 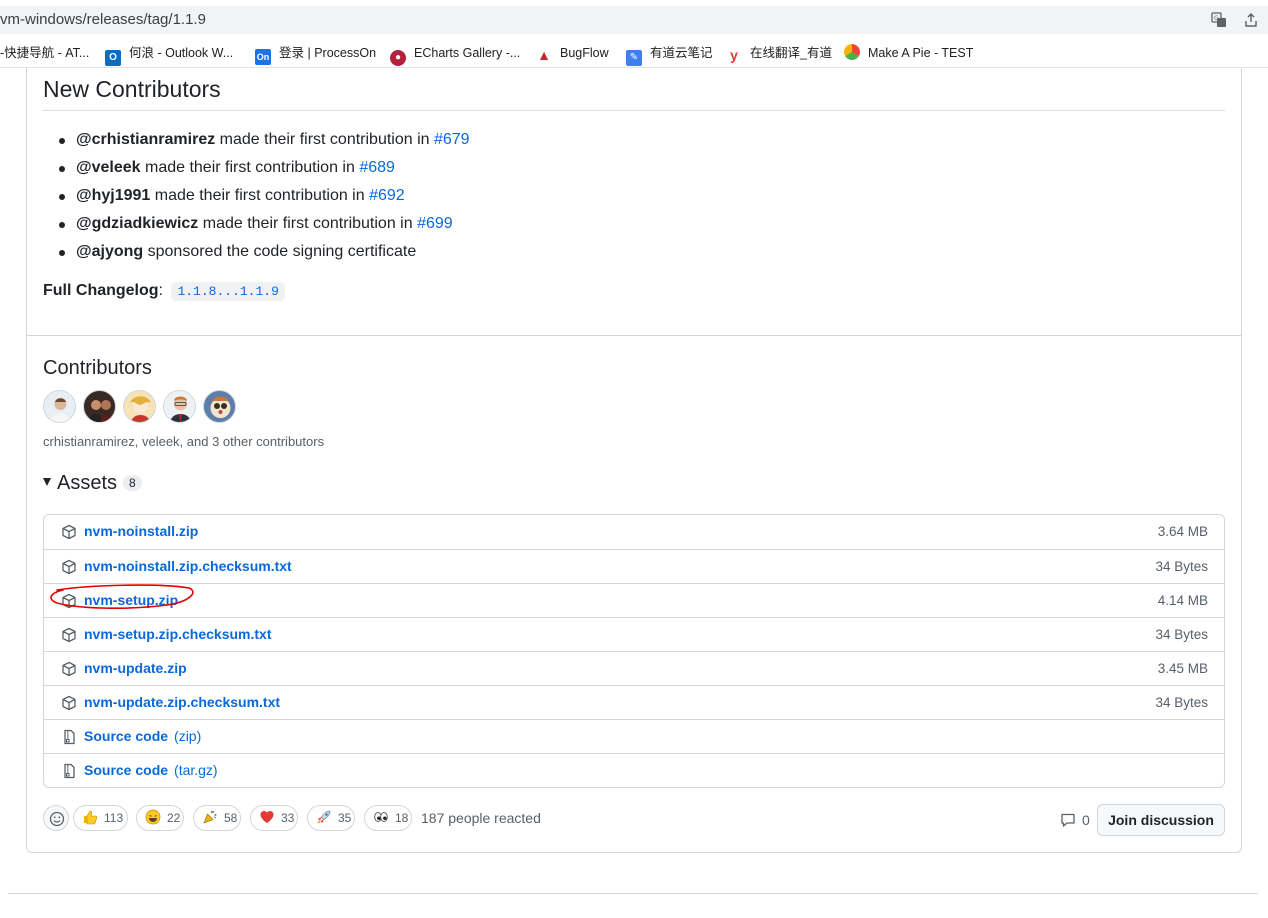 What do you see at coordinates (178, 634) in the screenshot?
I see `asset-link: nvm-setup.zip.checksum.txt` at bounding box center [178, 634].